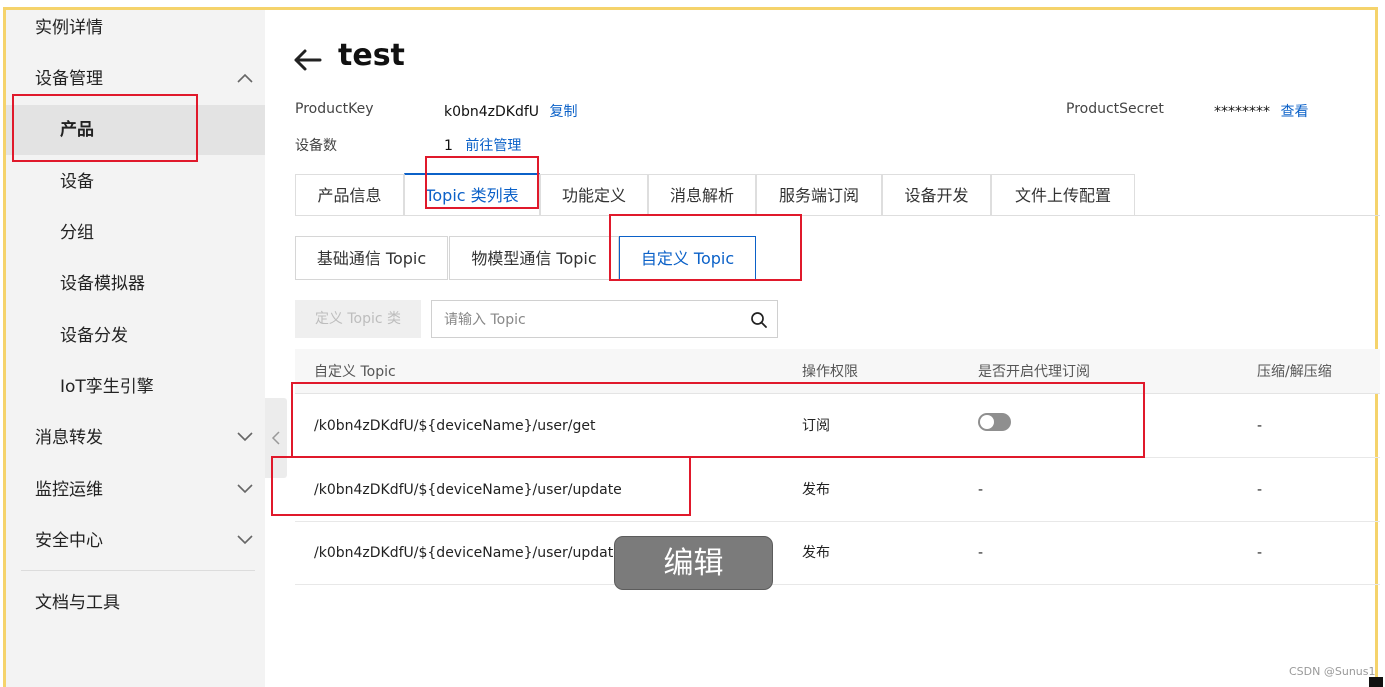 The width and height of the screenshot is (1385, 687). What do you see at coordinates (493, 146) in the screenshot?
I see `manage-link: 前往管理` at bounding box center [493, 146].